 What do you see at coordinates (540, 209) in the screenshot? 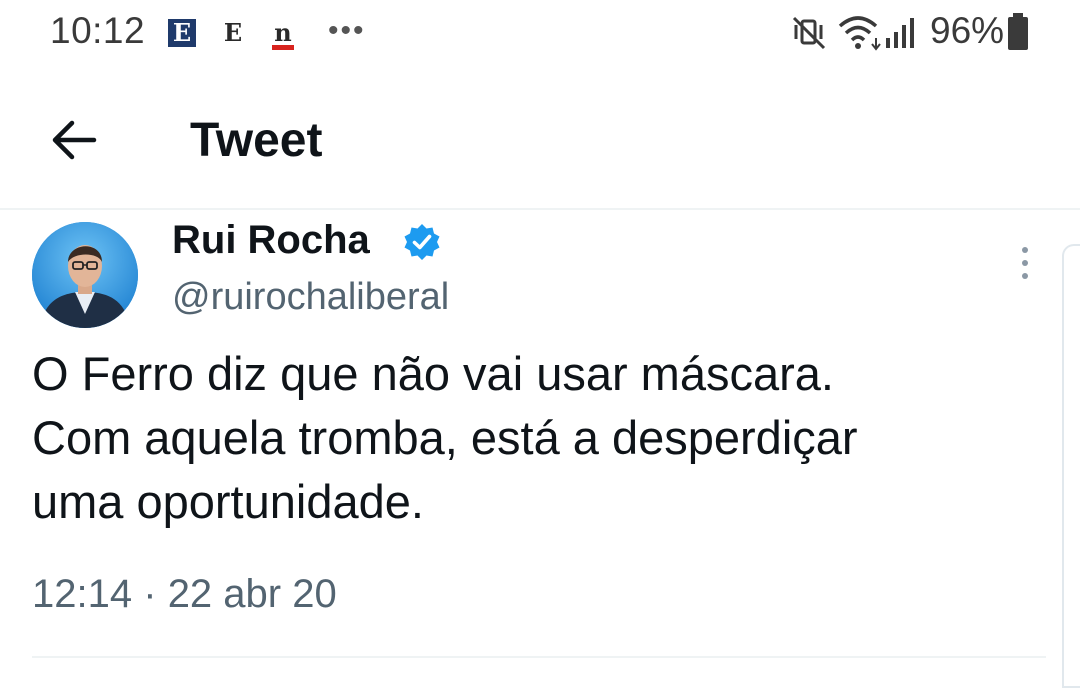
I see `header-divider` at bounding box center [540, 209].